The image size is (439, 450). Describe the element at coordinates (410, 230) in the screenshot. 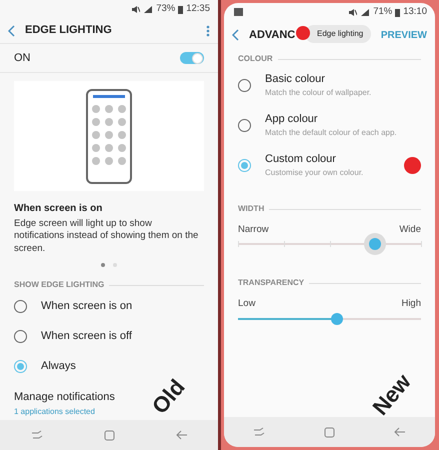

I see `slider-max-label: Wide` at that location.